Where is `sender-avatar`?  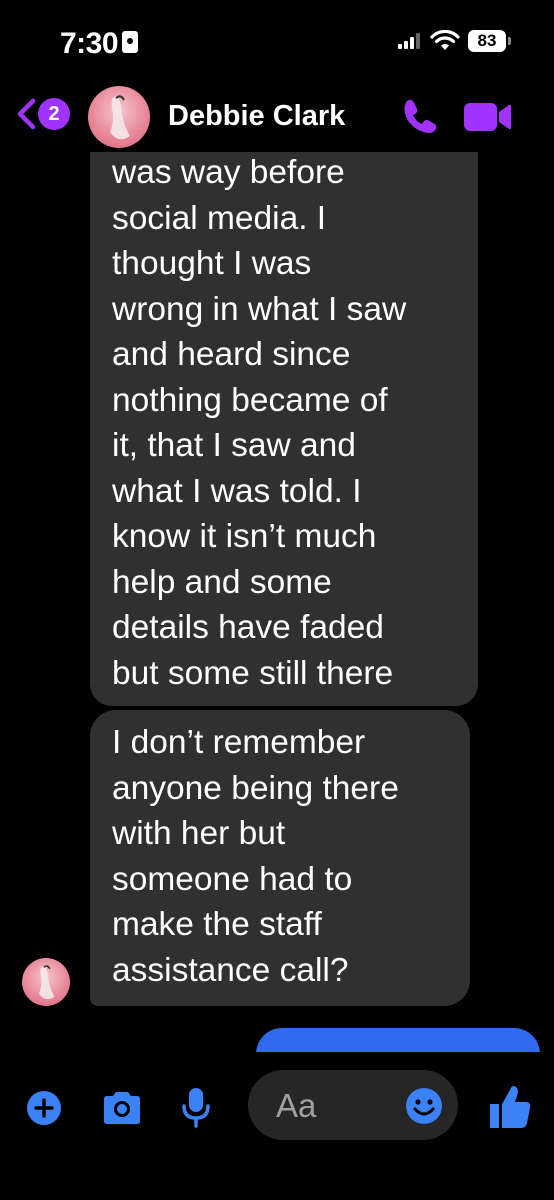
sender-avatar is located at coordinates (46, 982).